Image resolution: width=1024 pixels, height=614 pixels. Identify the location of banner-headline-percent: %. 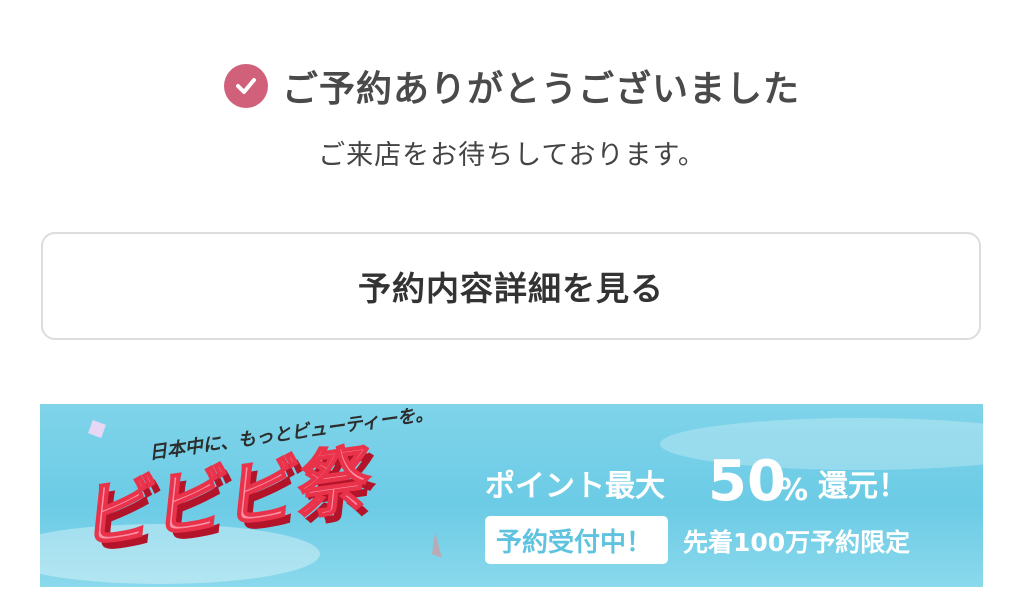
(793, 490).